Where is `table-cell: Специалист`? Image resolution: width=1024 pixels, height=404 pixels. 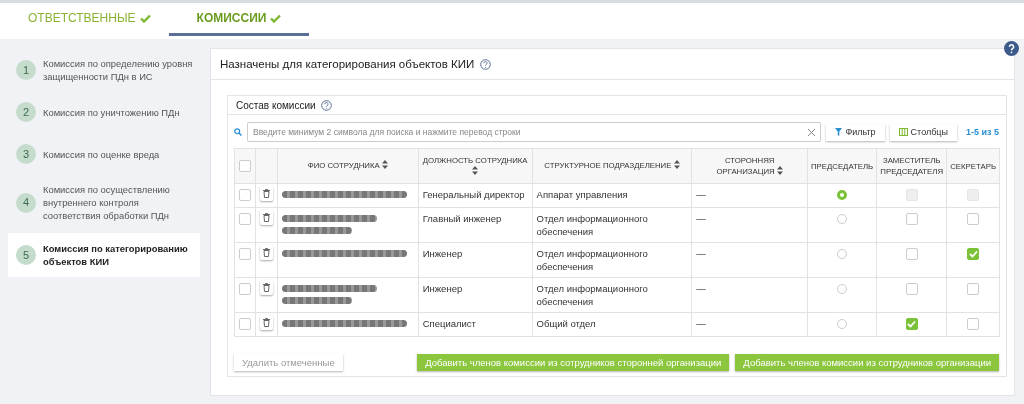
table-cell: Специалист is located at coordinates (475, 324).